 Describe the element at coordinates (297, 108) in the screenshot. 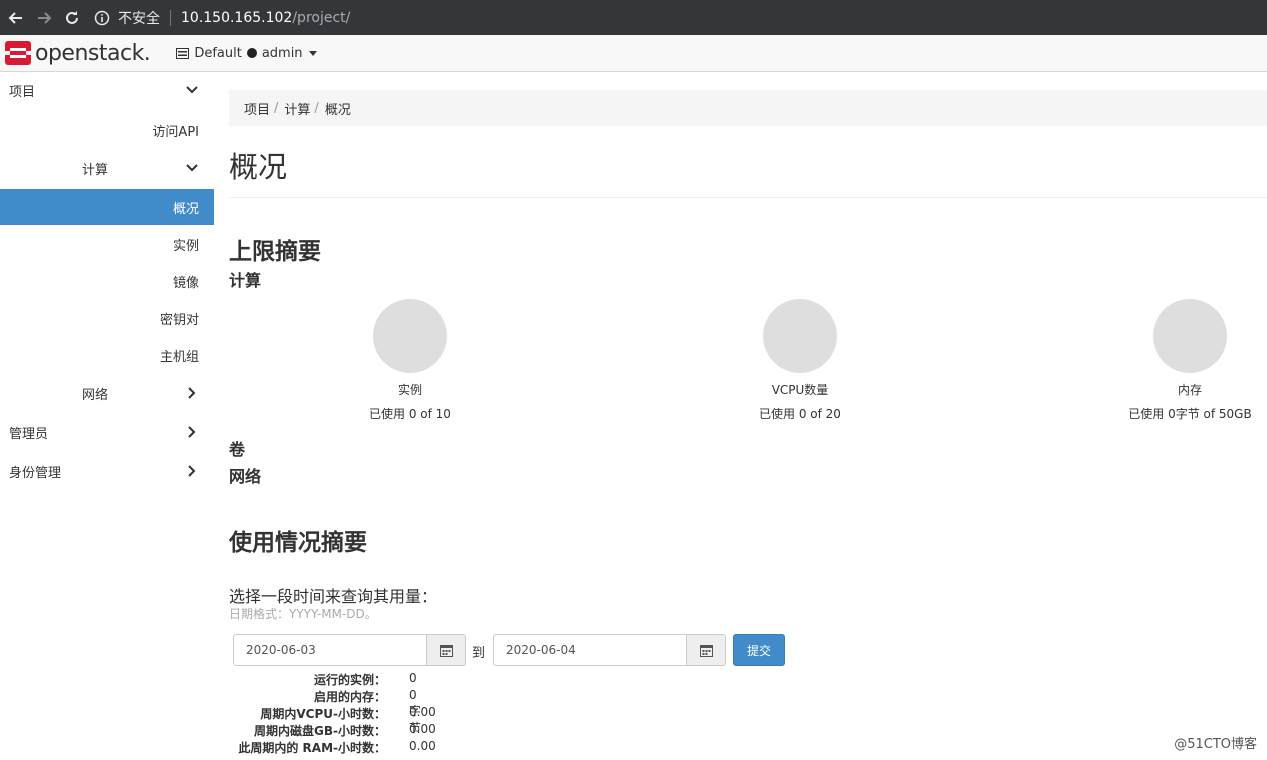

I see `breadcrumb-item-compute: 计算` at that location.